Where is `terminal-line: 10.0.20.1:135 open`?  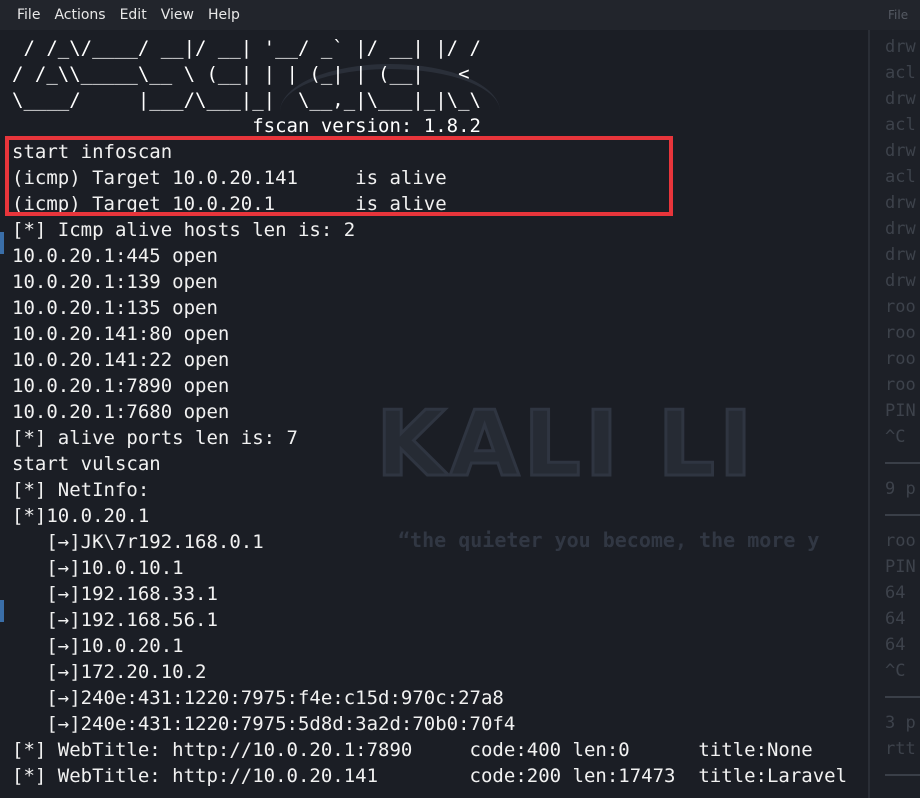
terminal-line: 10.0.20.1:135 open is located at coordinates (115, 308).